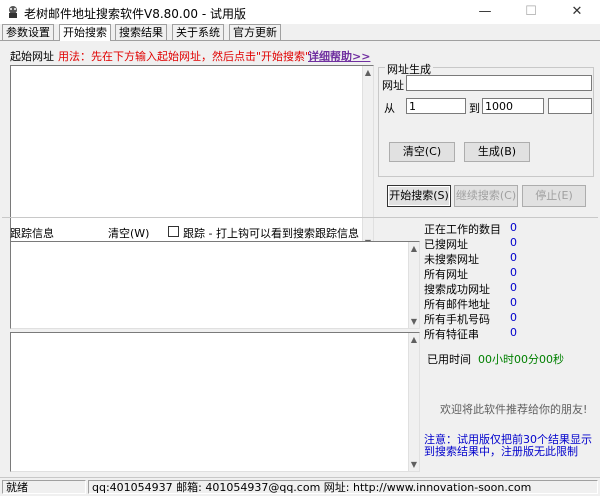  Describe the element at coordinates (446, 274) in the screenshot. I see `stat-all-urls-label: 所有网址` at that location.